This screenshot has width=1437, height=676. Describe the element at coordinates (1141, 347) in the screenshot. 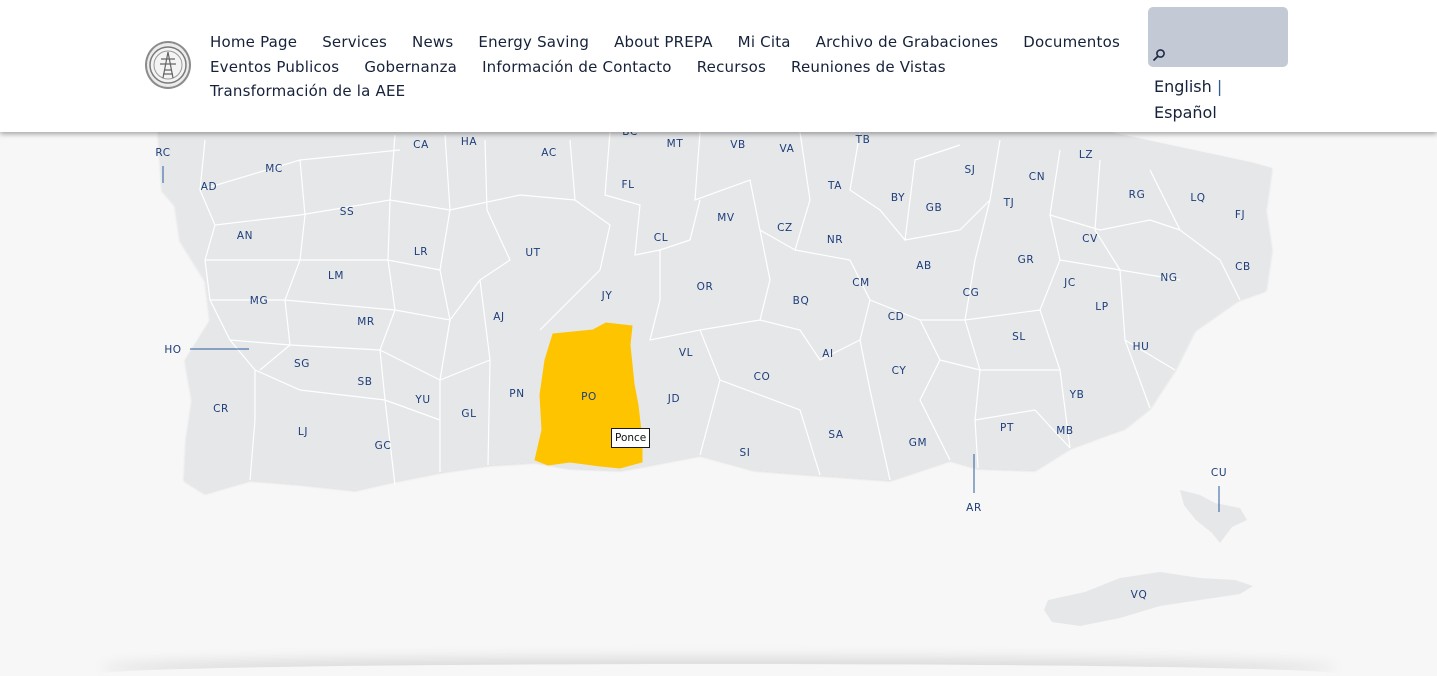

I see `municipality-label-hu: HU` at that location.